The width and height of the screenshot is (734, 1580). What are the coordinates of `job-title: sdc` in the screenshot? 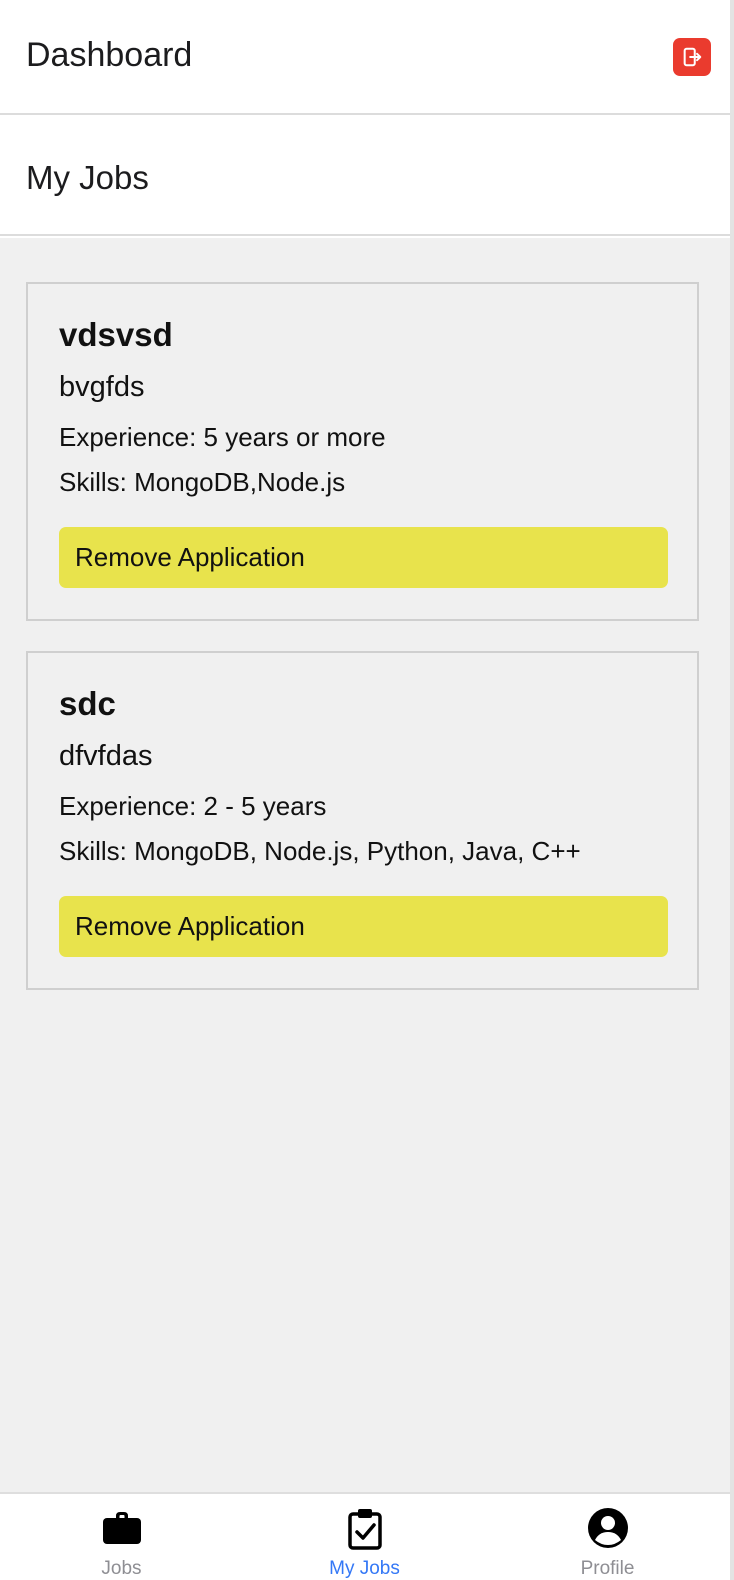 It's located at (87, 703).